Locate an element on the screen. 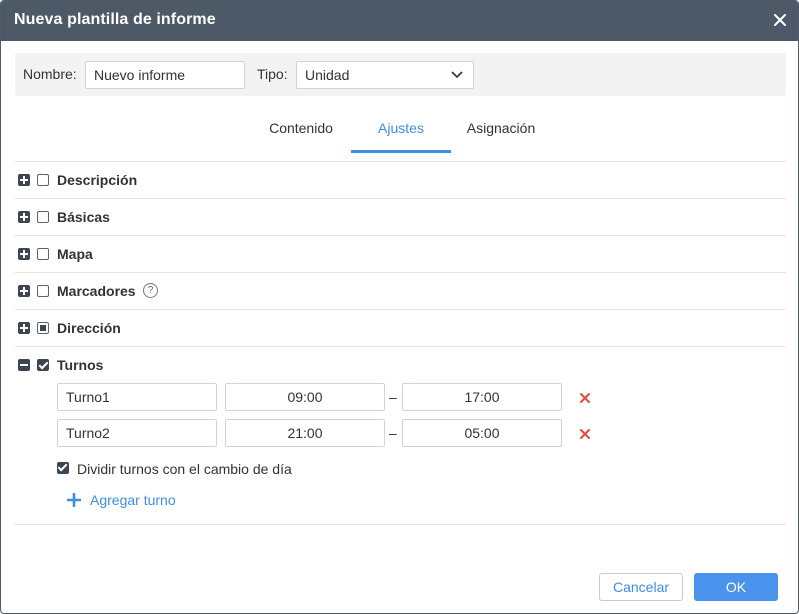  section-direccion: Dirección is located at coordinates (400, 327).